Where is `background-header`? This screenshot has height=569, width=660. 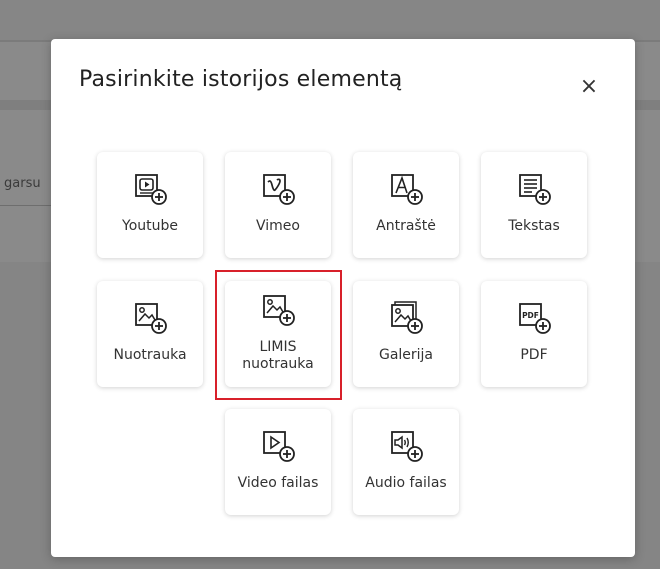
background-header is located at coordinates (330, 20).